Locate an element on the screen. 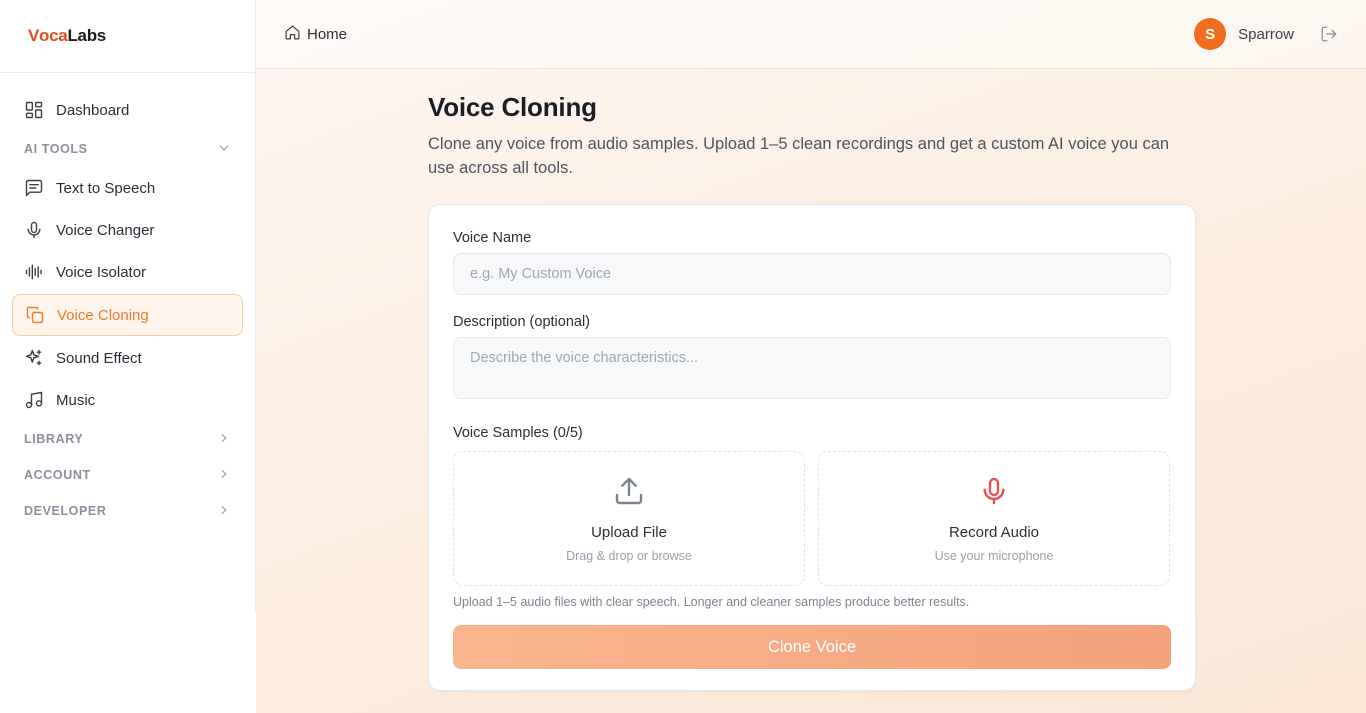 The height and width of the screenshot is (713, 1366). chevron-down-icon is located at coordinates (224, 149).